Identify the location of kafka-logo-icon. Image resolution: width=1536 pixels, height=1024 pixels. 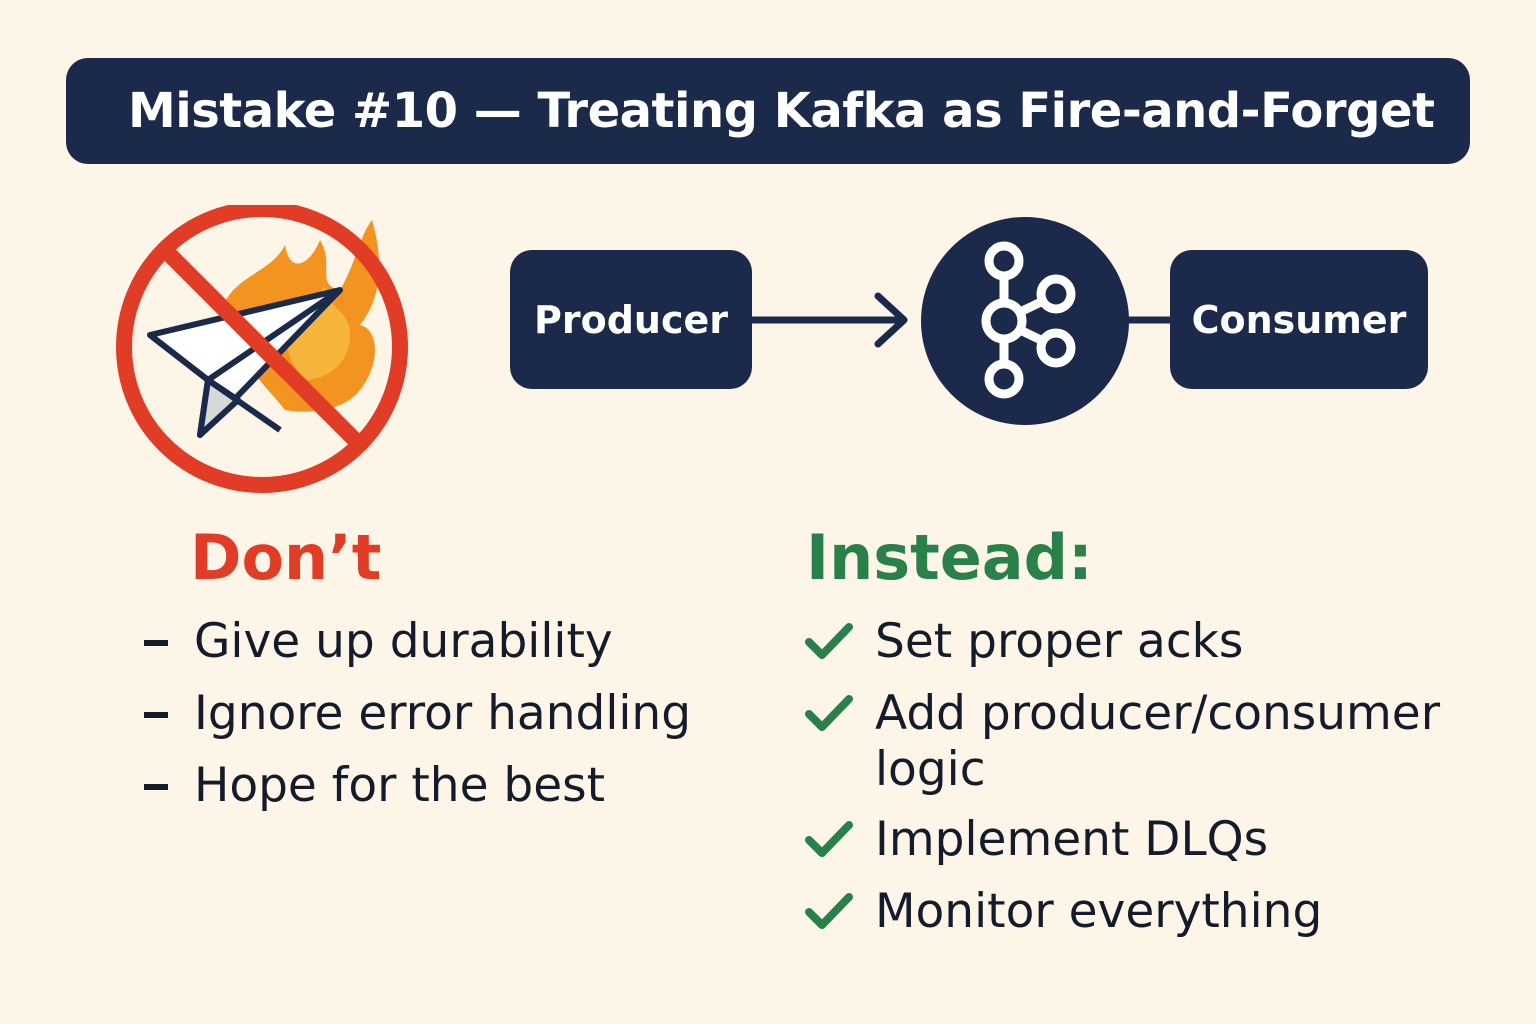
(1025, 321).